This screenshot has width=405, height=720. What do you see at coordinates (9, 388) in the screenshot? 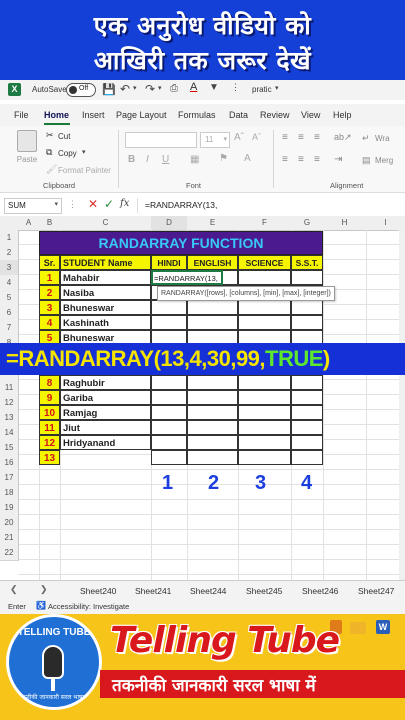
I see `row-header: 11` at bounding box center [9, 388].